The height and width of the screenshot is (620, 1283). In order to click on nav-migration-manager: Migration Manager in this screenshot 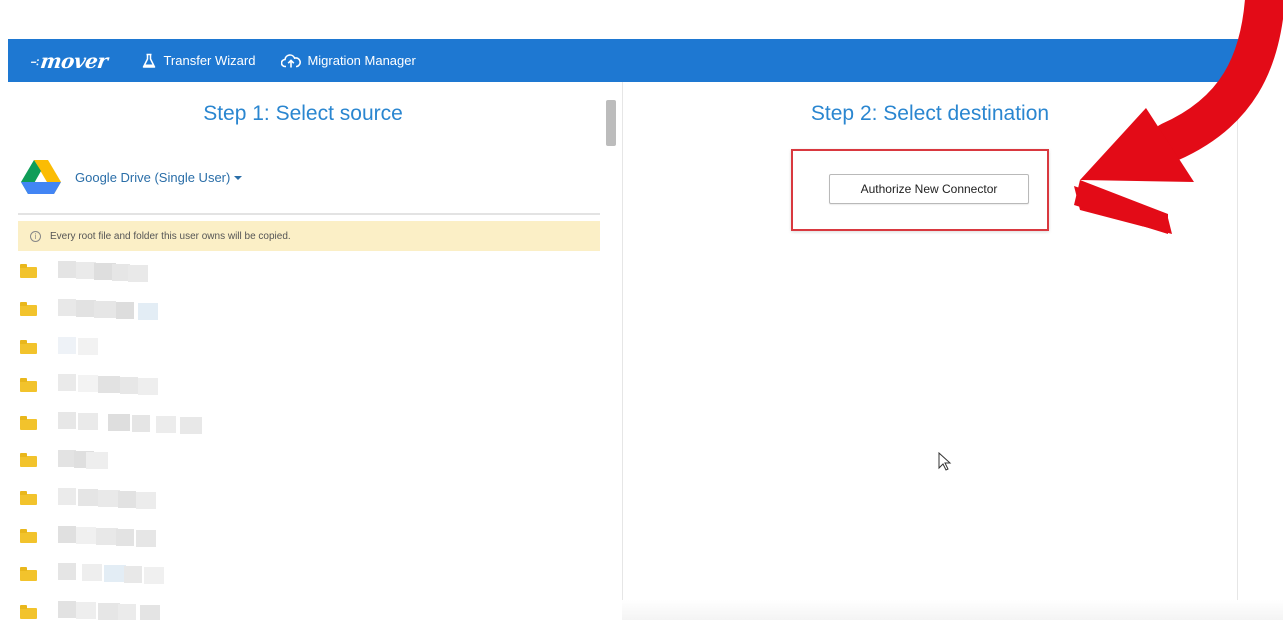, I will do `click(348, 61)`.